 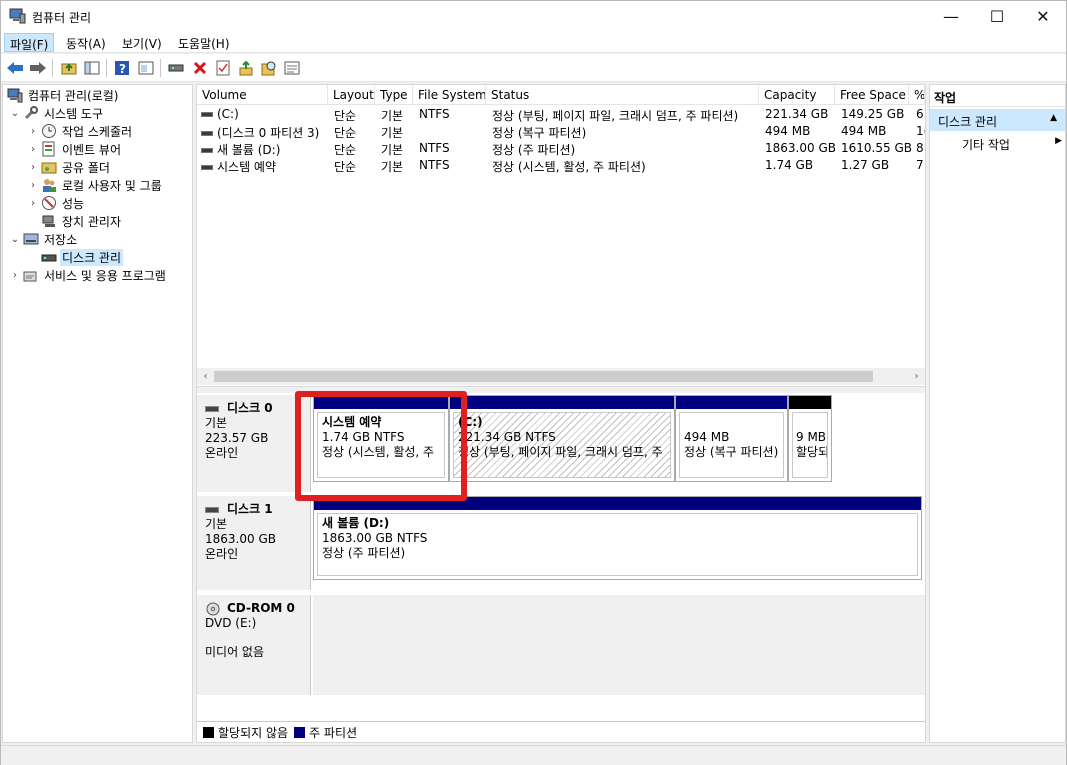 What do you see at coordinates (707, 437) in the screenshot?
I see `partition-size: 494 MB` at bounding box center [707, 437].